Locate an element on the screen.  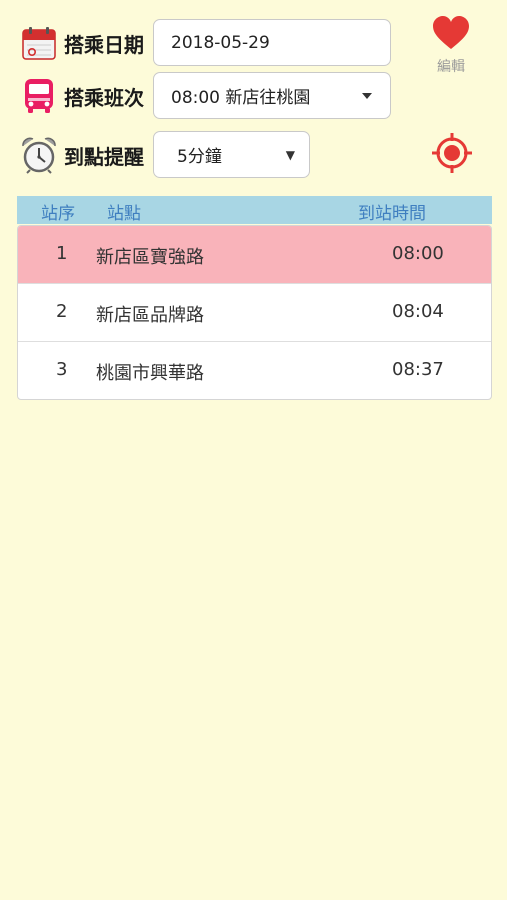
trip-label: 搭乘班次 is located at coordinates (104, 97).